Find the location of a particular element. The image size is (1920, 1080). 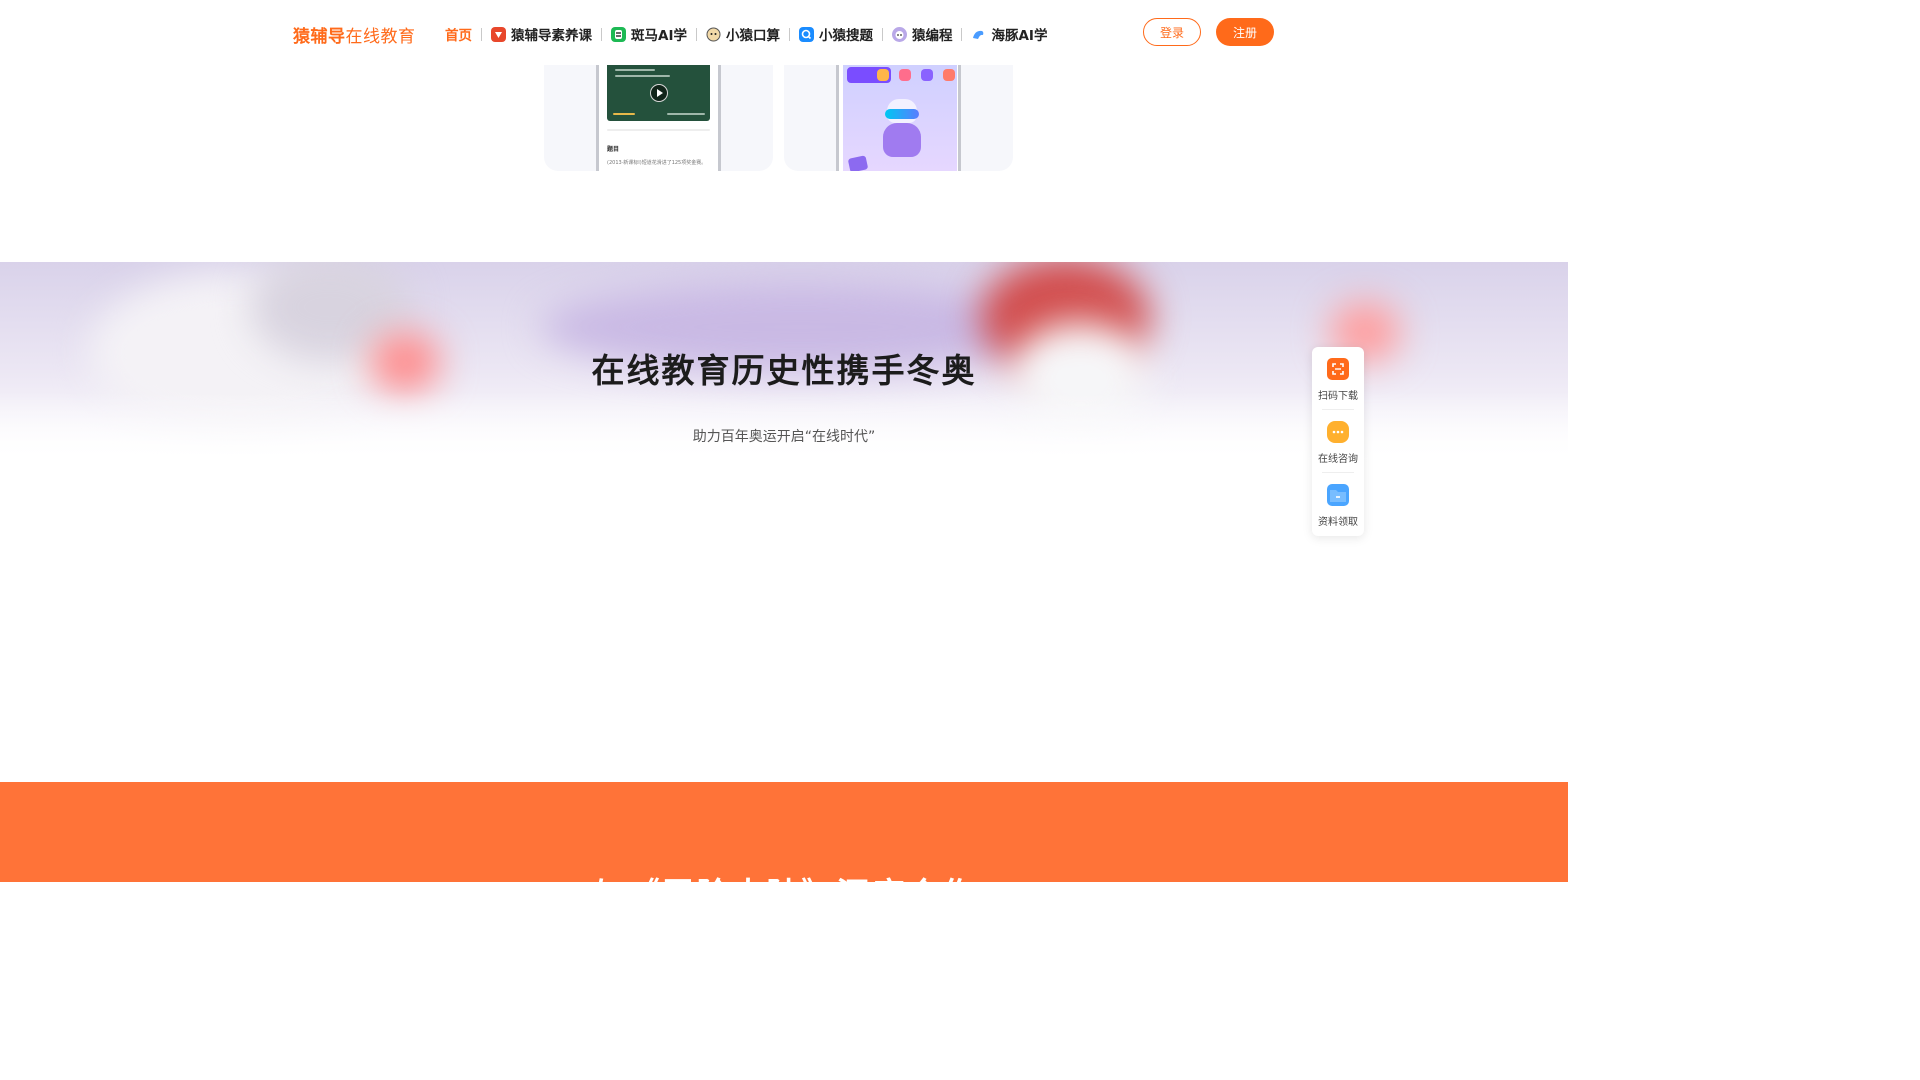

phone-mockup: 题目 (2013·新课标Ⅰ)短道花滑进了125项奖金赛。 is located at coordinates (658, 118).